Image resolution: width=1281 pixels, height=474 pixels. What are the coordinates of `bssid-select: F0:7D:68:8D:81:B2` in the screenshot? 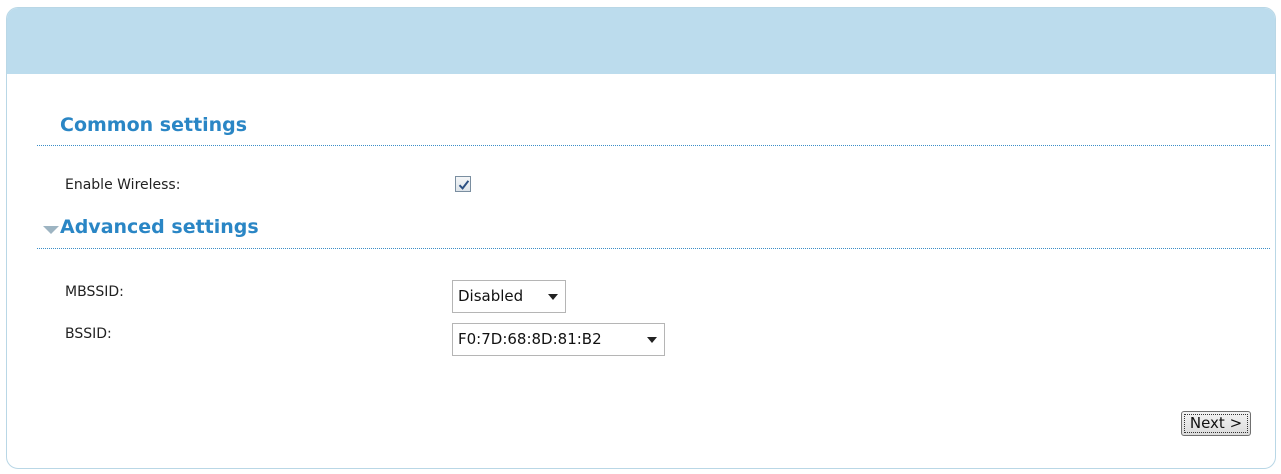 It's located at (558, 339).